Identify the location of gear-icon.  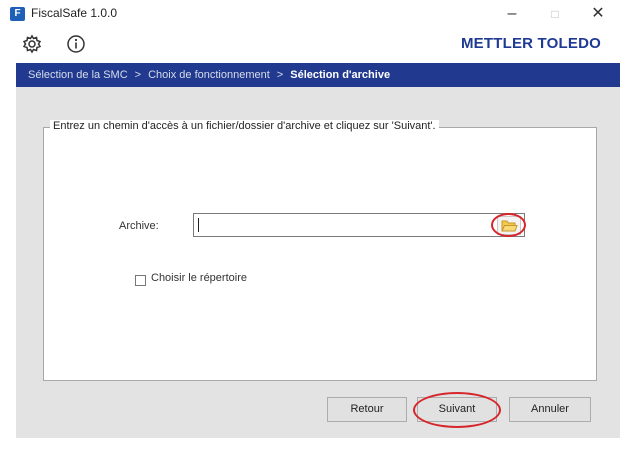
(32, 44).